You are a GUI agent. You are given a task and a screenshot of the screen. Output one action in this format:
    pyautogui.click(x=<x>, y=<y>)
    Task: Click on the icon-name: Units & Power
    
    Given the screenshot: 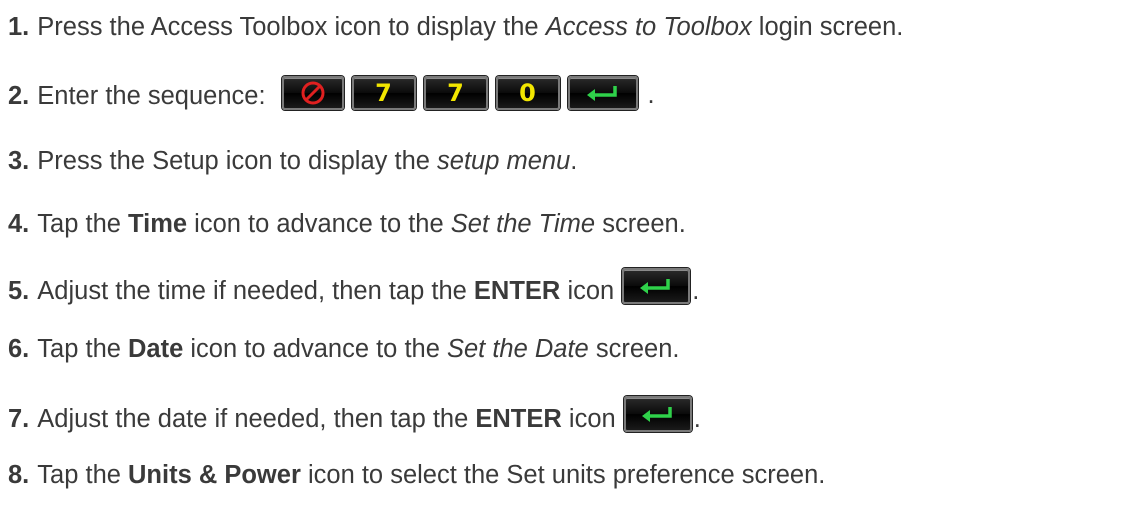 What is the action you would take?
    pyautogui.click(x=214, y=475)
    